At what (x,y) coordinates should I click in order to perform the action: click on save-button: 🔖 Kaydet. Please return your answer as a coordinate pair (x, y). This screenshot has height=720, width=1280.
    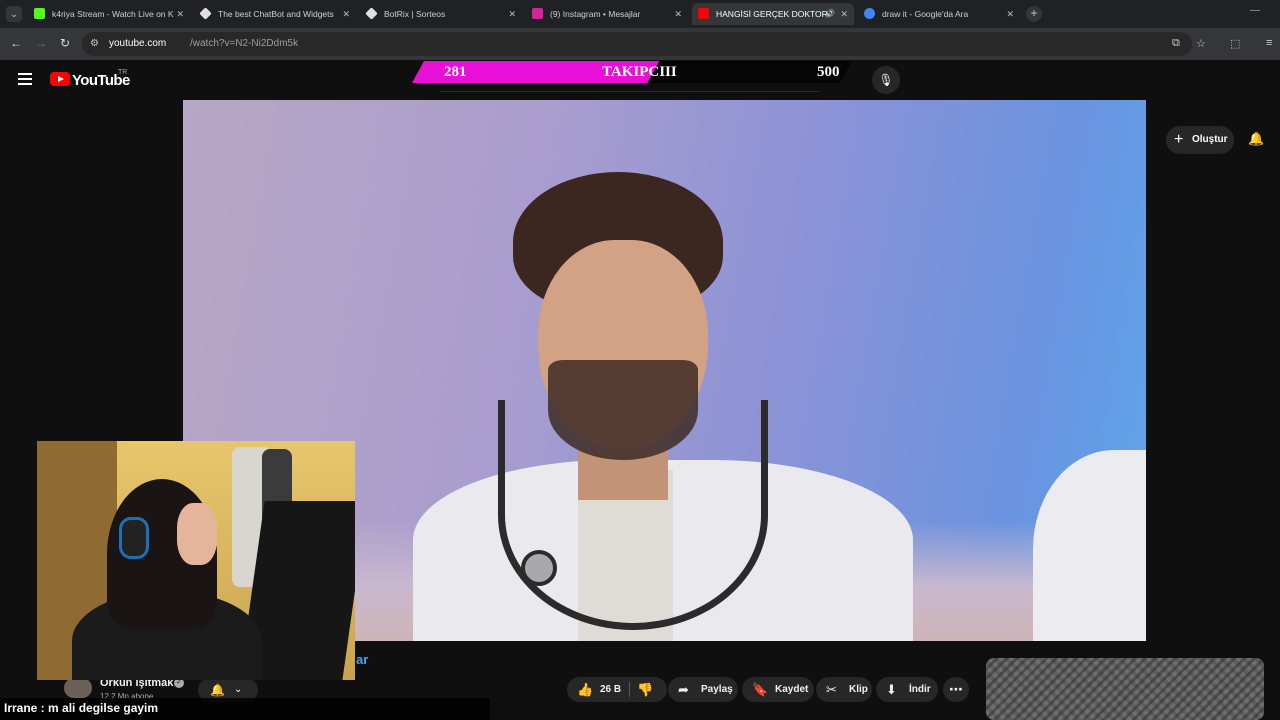
    Looking at the image, I should click on (778, 689).